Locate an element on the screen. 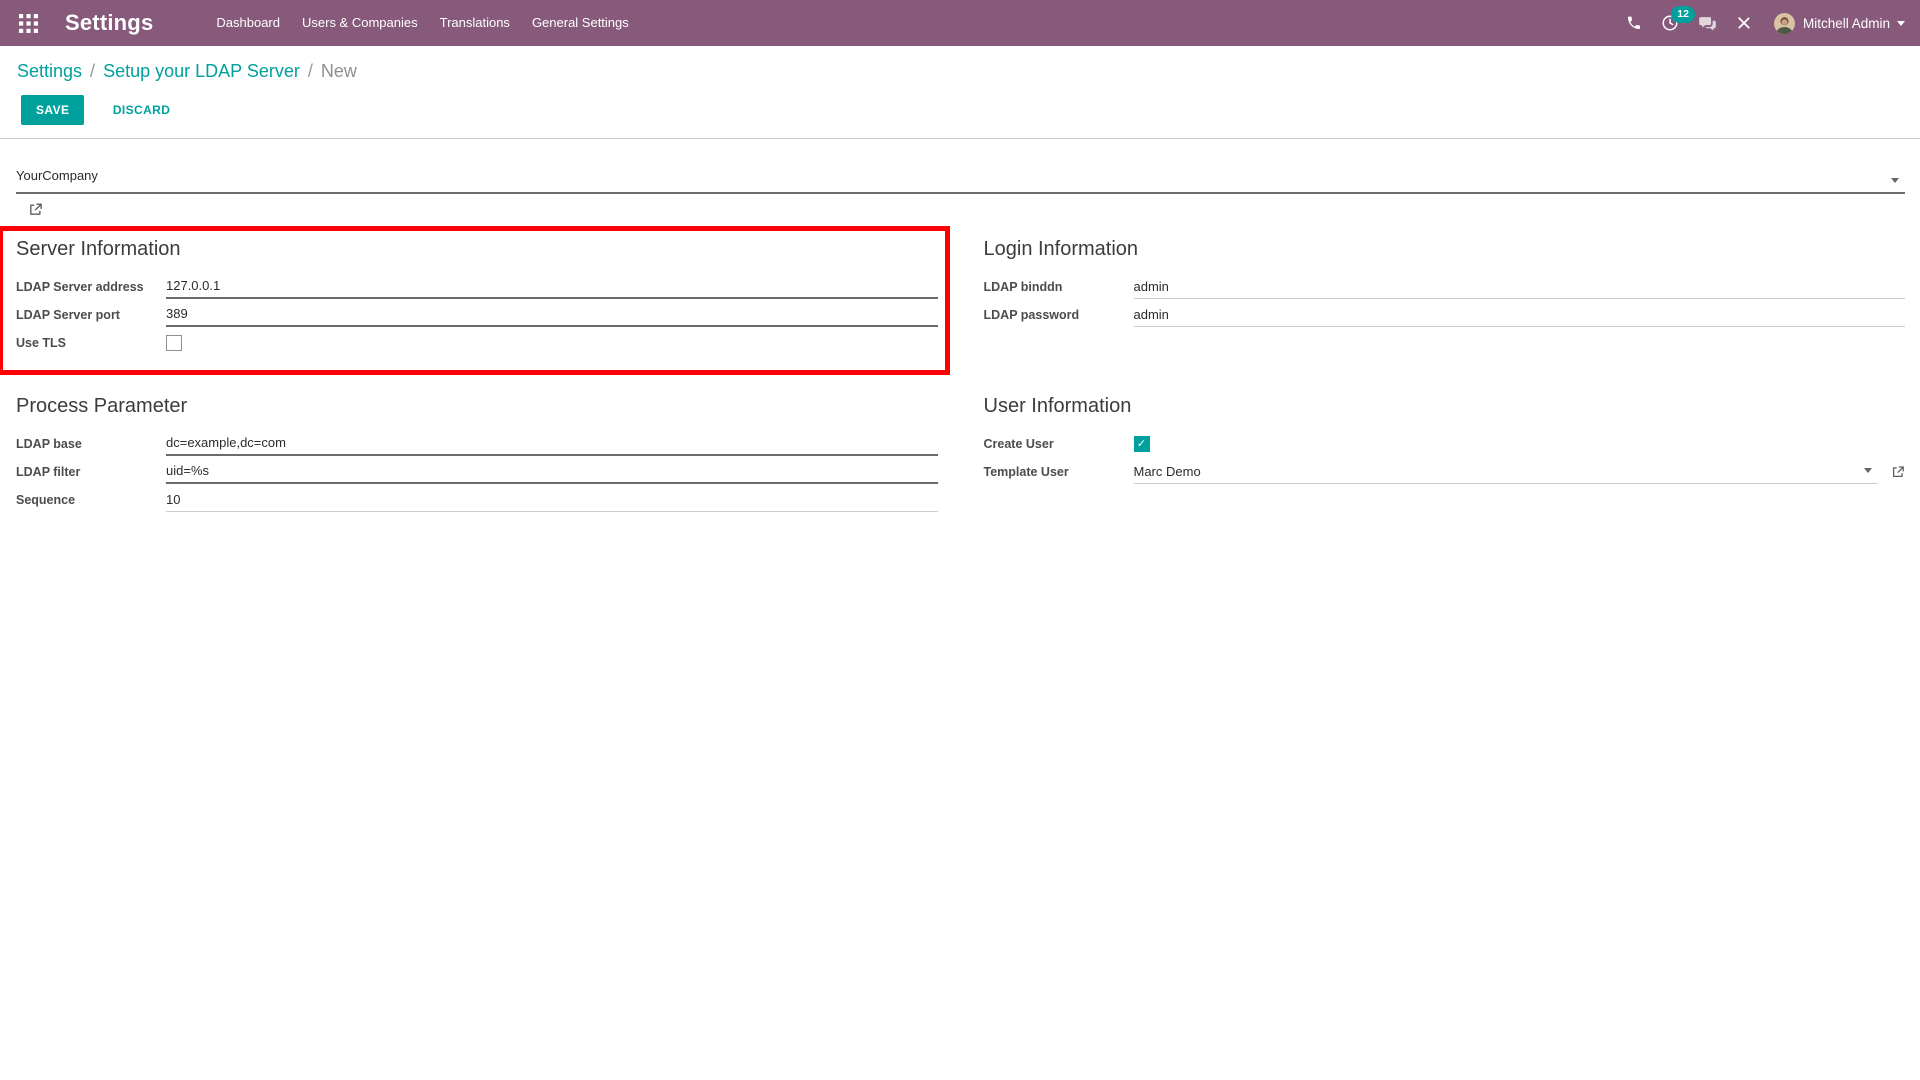 This screenshot has width=1920, height=1080. field-control: ✓ is located at coordinates (1519, 444).